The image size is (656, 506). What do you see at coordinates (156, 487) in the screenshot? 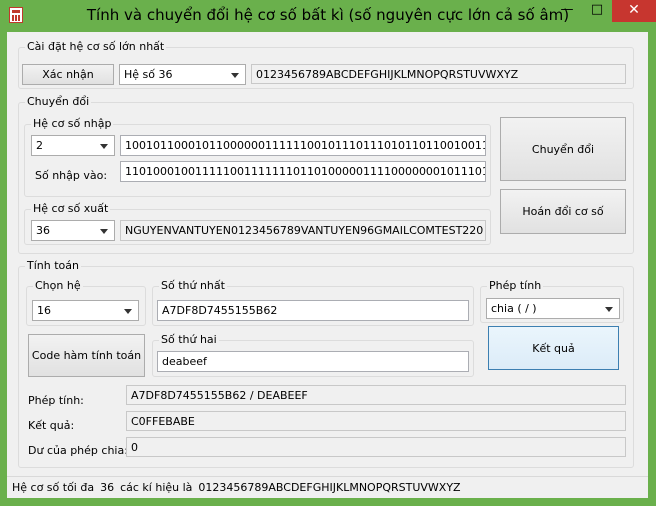
I see `status-middle: các kí hiệu là` at bounding box center [156, 487].